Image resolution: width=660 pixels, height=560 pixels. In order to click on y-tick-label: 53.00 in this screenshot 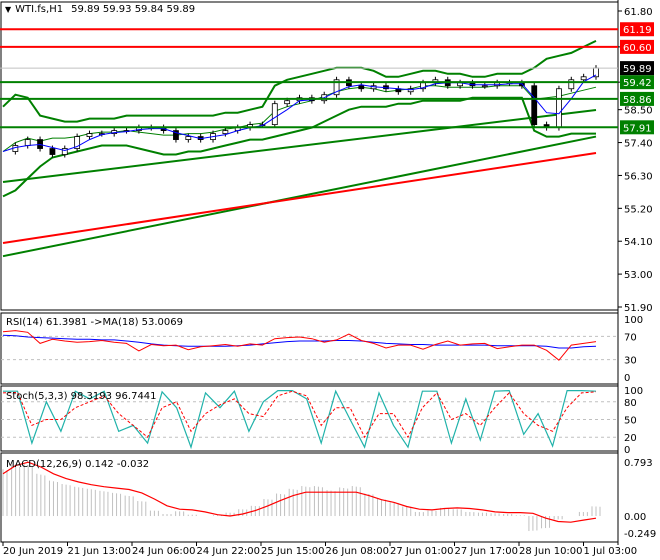, I will do `click(638, 275)`.